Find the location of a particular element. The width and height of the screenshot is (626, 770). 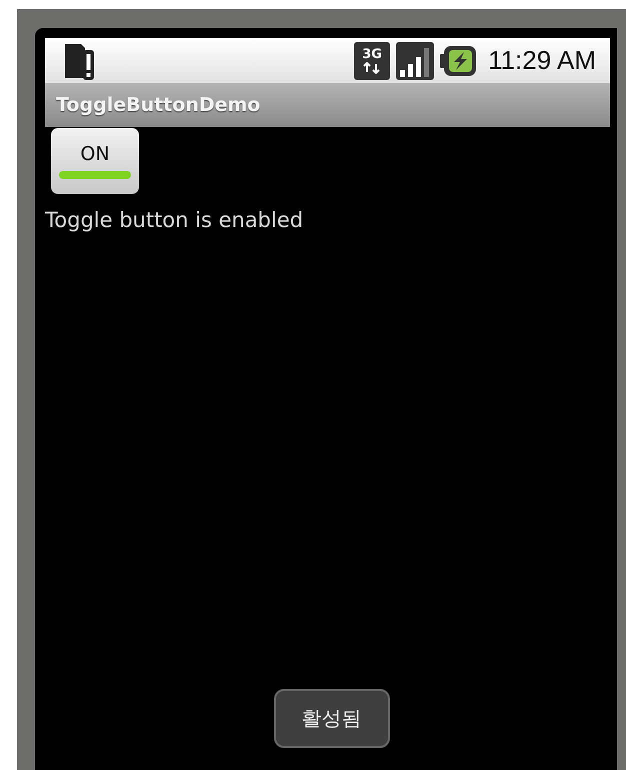

signal-strength-icon is located at coordinates (415, 61).